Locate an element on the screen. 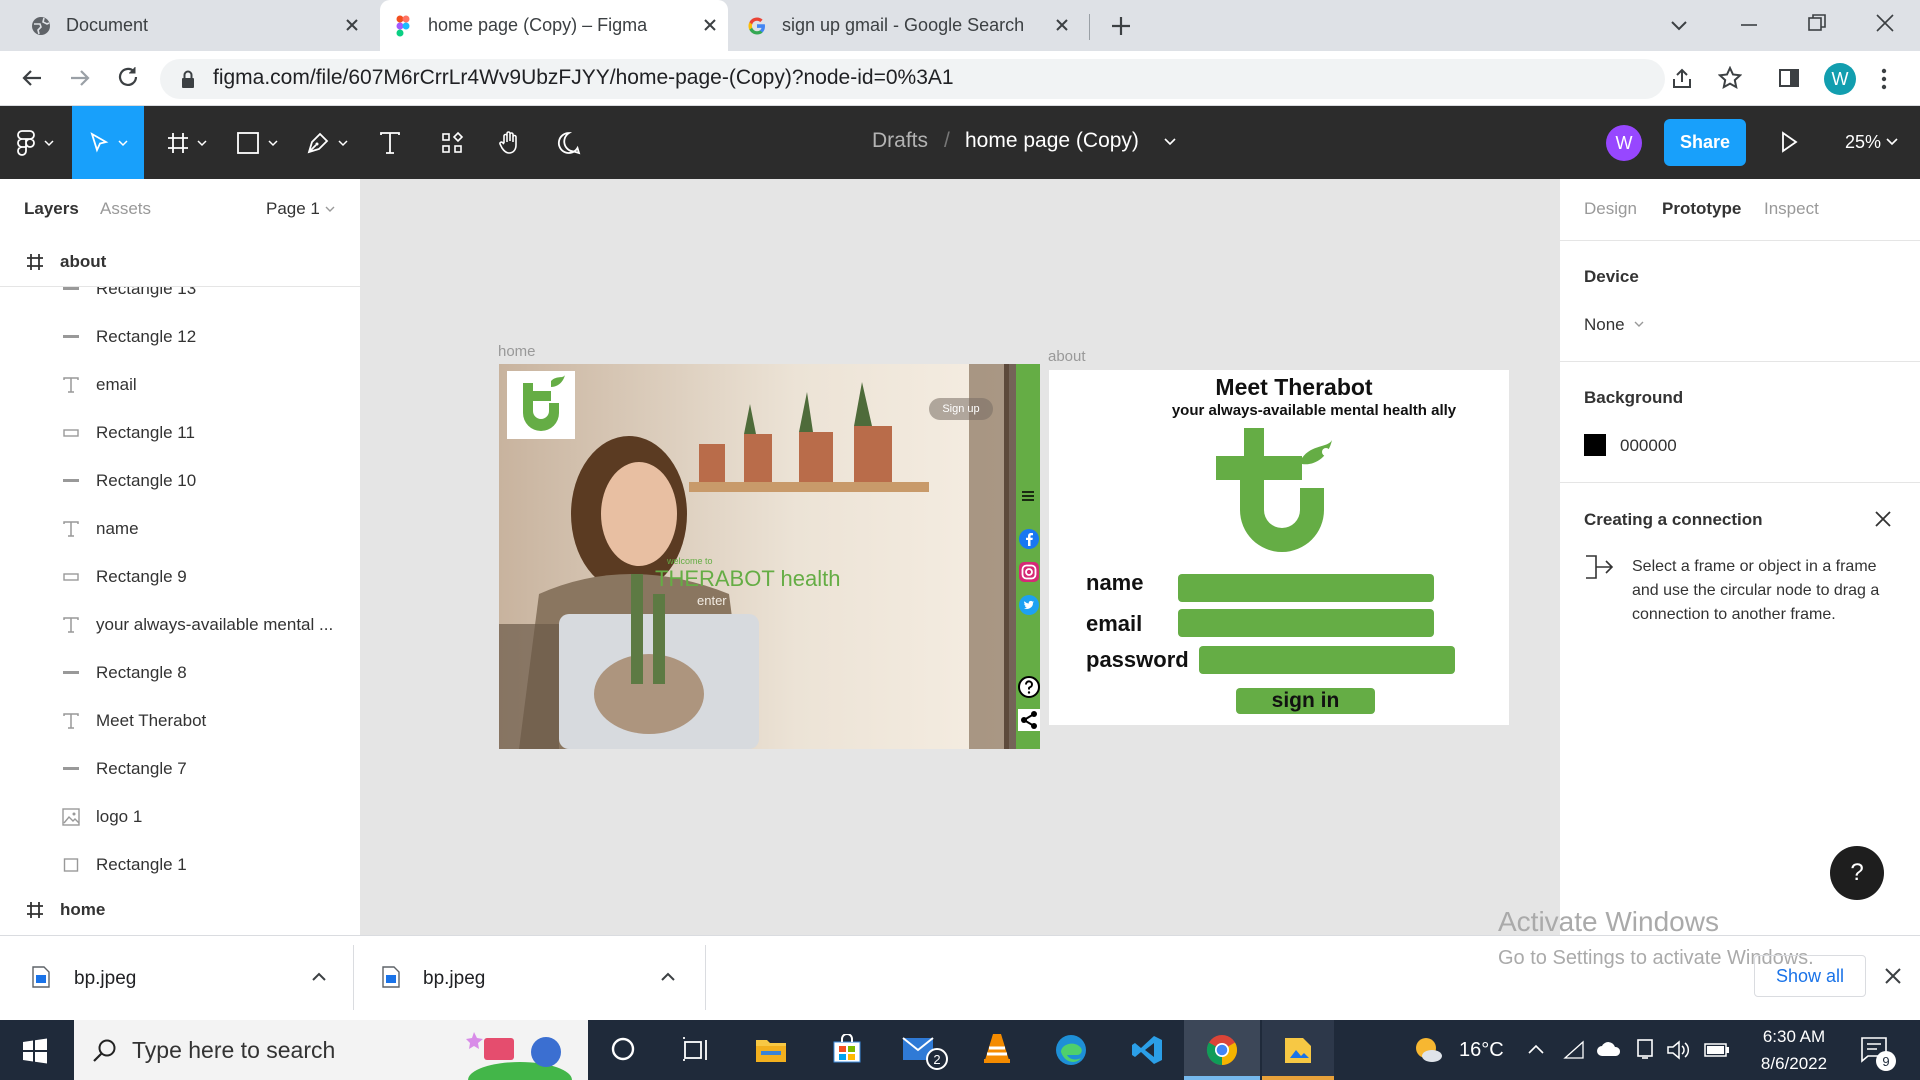 The image size is (1920, 1080). browser-menu-icon is located at coordinates (1884, 79).